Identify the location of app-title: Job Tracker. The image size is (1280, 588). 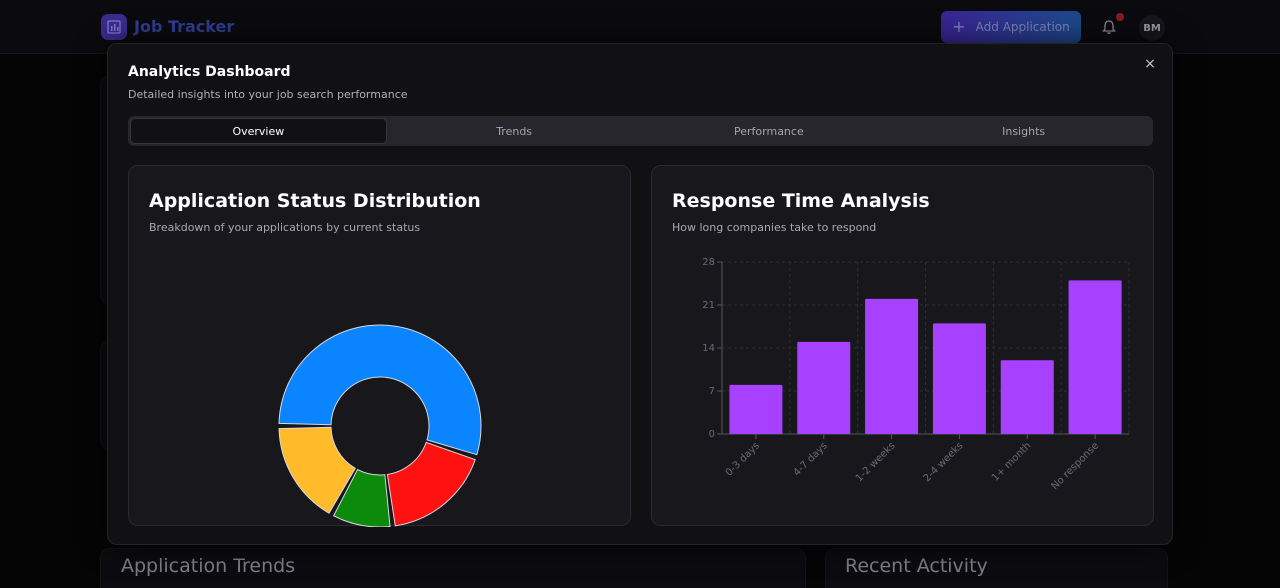
(184, 26).